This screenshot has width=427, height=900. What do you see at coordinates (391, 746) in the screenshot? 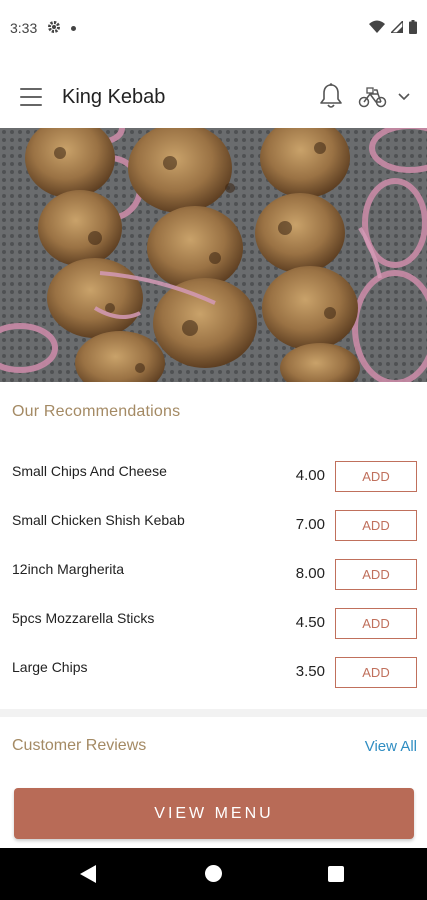
I see `view-all-link: View All` at bounding box center [391, 746].